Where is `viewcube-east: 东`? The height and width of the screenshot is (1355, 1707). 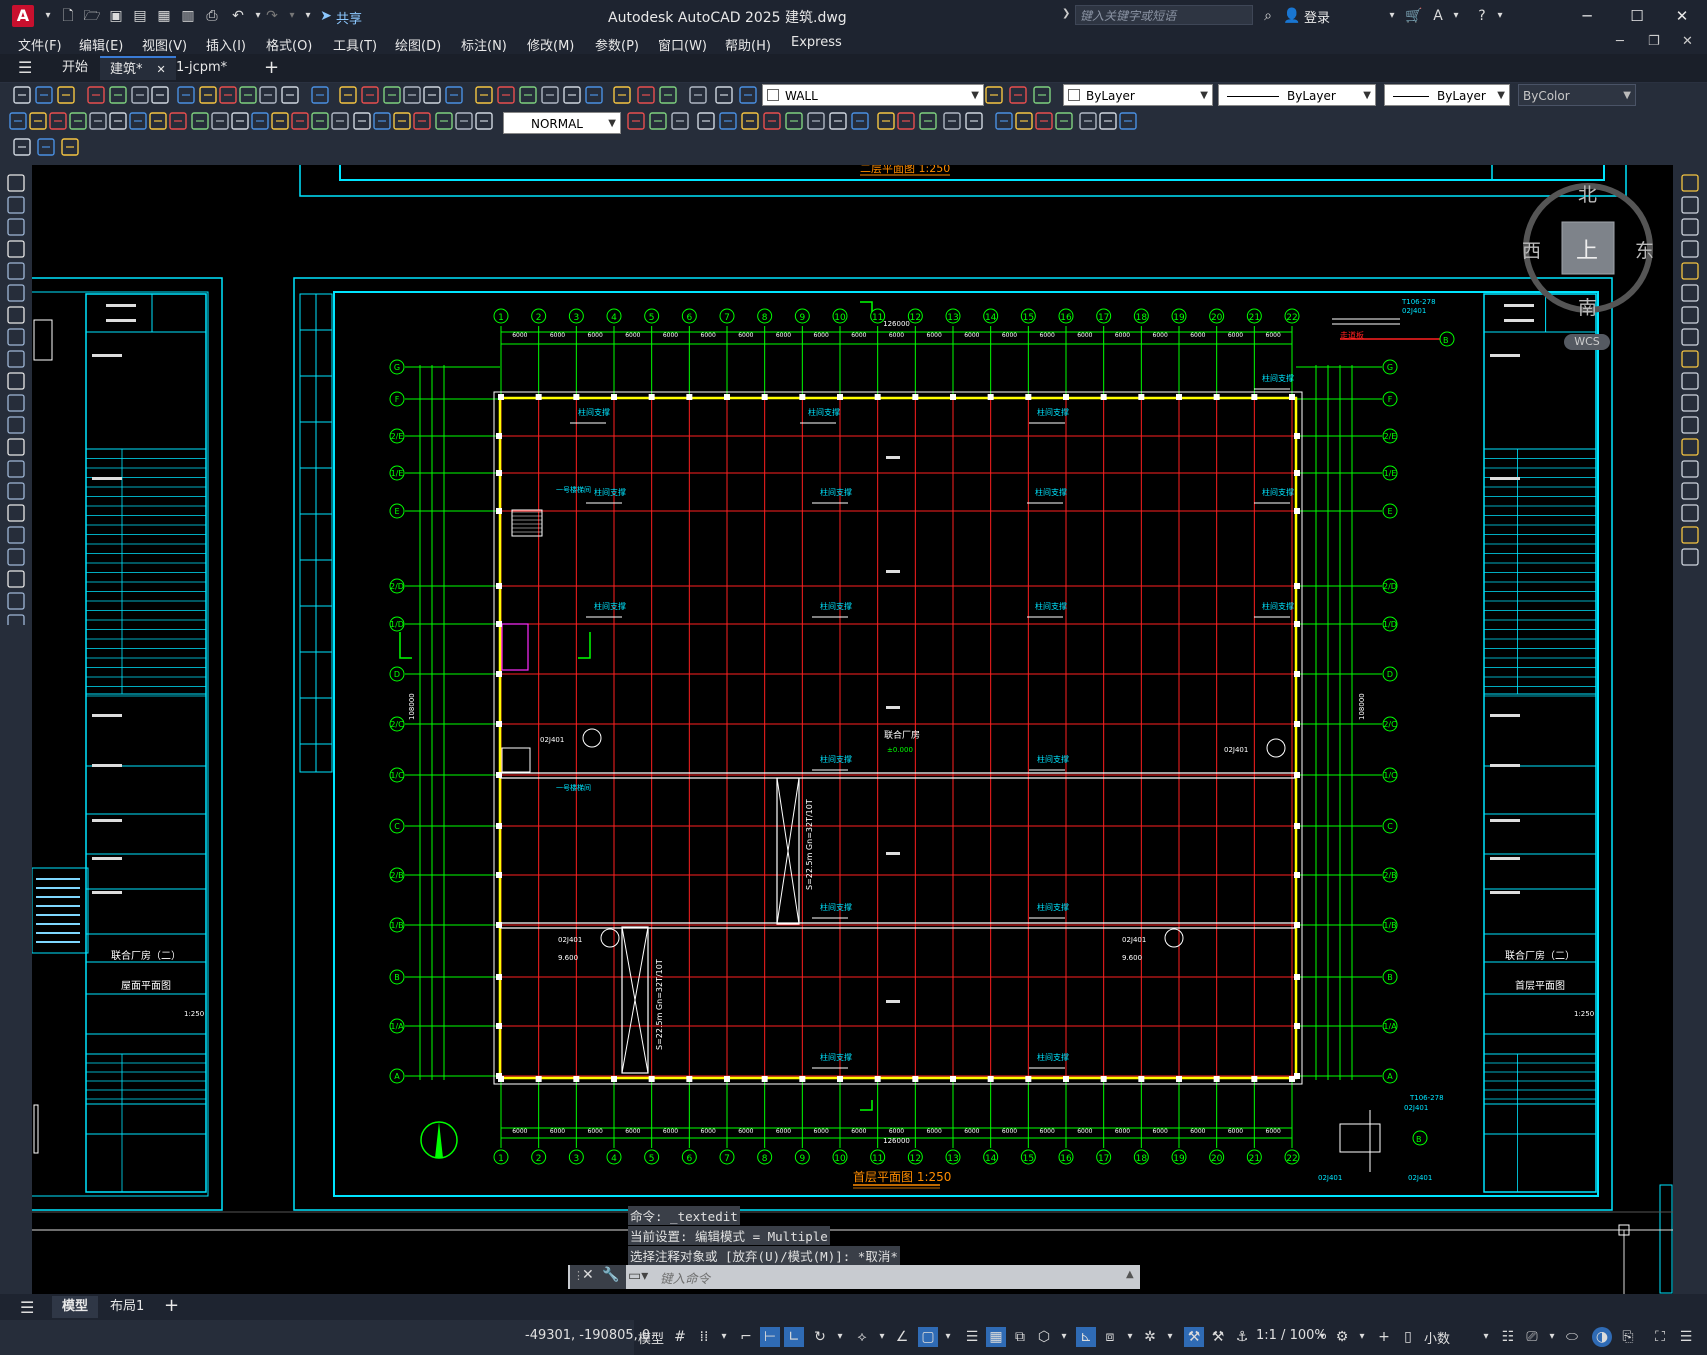
viewcube-east: 东 is located at coordinates (1644, 249).